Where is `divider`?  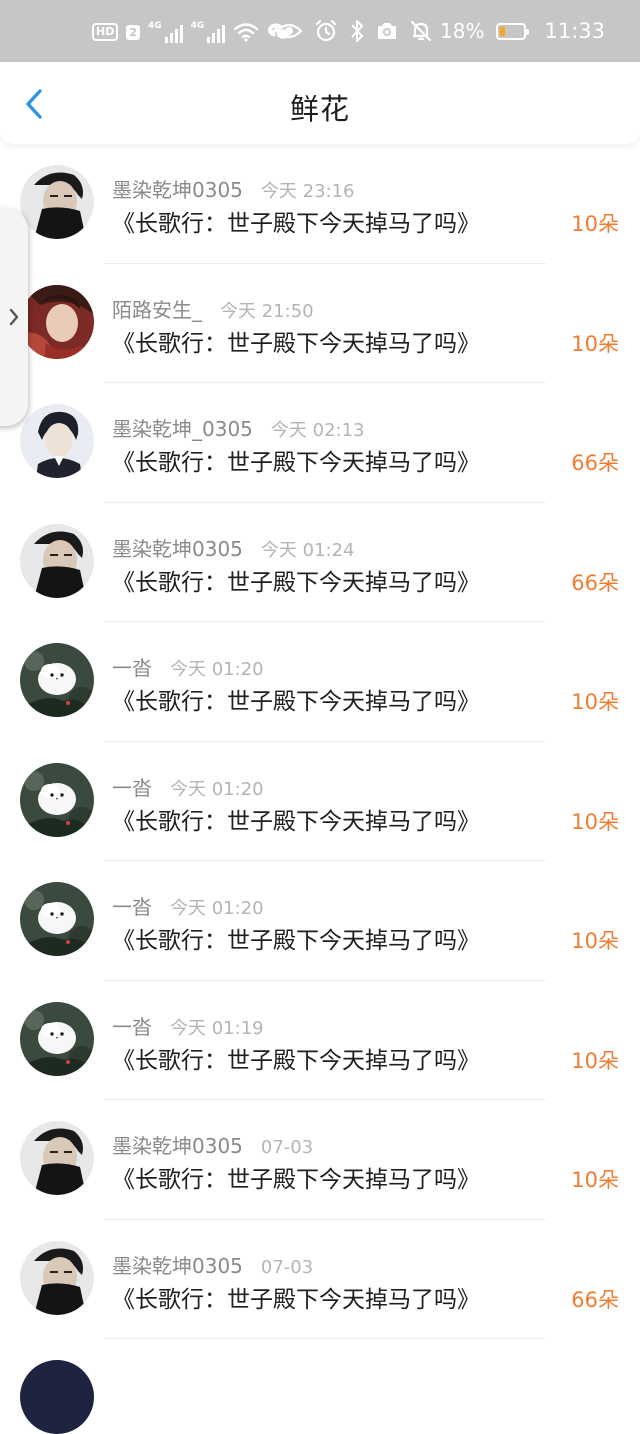
divider is located at coordinates (325, 1338).